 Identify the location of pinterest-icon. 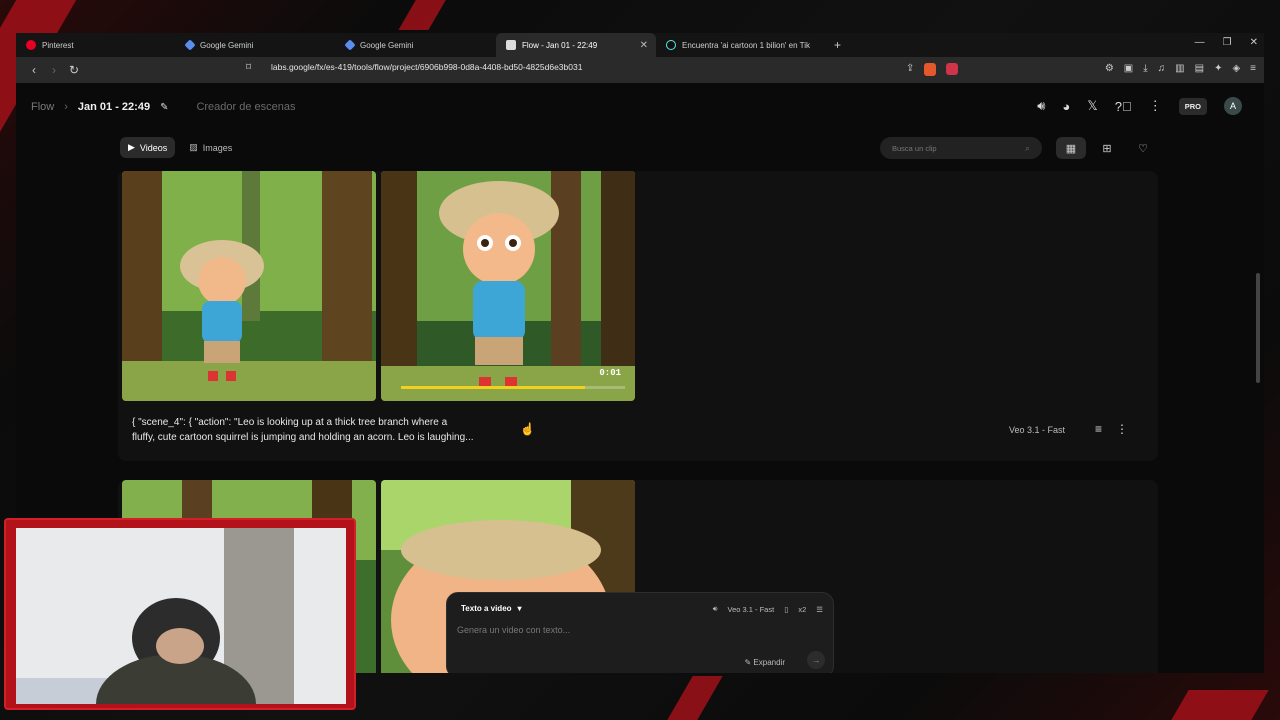
(31, 45).